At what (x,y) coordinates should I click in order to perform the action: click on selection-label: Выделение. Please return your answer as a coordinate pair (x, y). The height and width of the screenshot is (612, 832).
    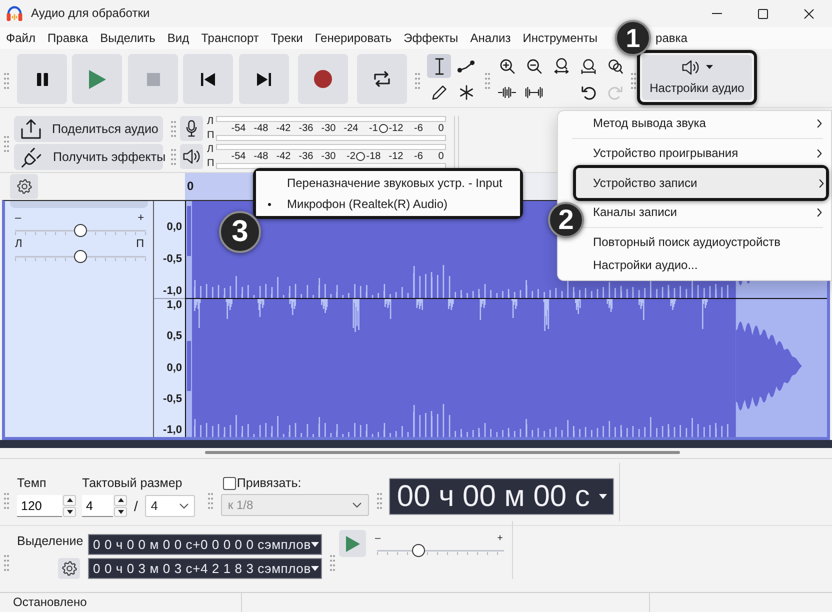
    Looking at the image, I should click on (50, 541).